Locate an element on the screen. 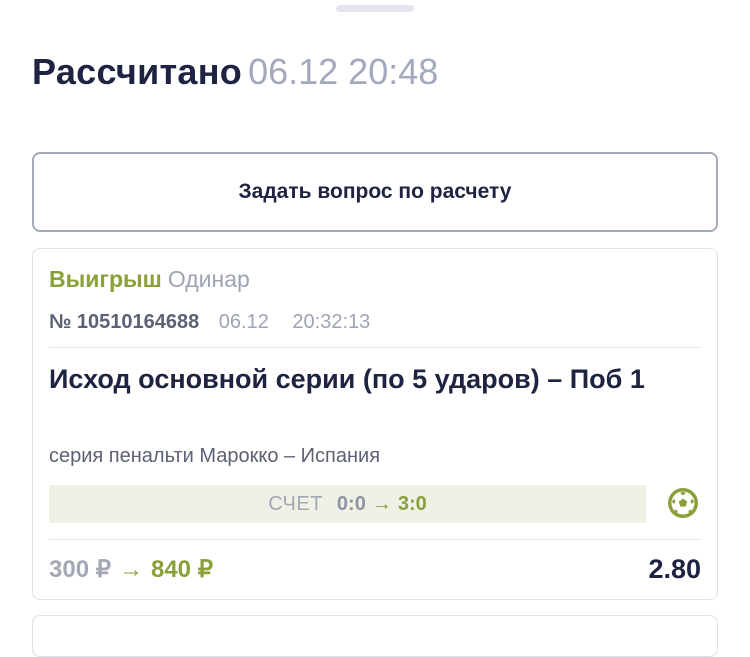 The height and width of the screenshot is (657, 750). payout-amount: 840 ₽ is located at coordinates (181, 569).